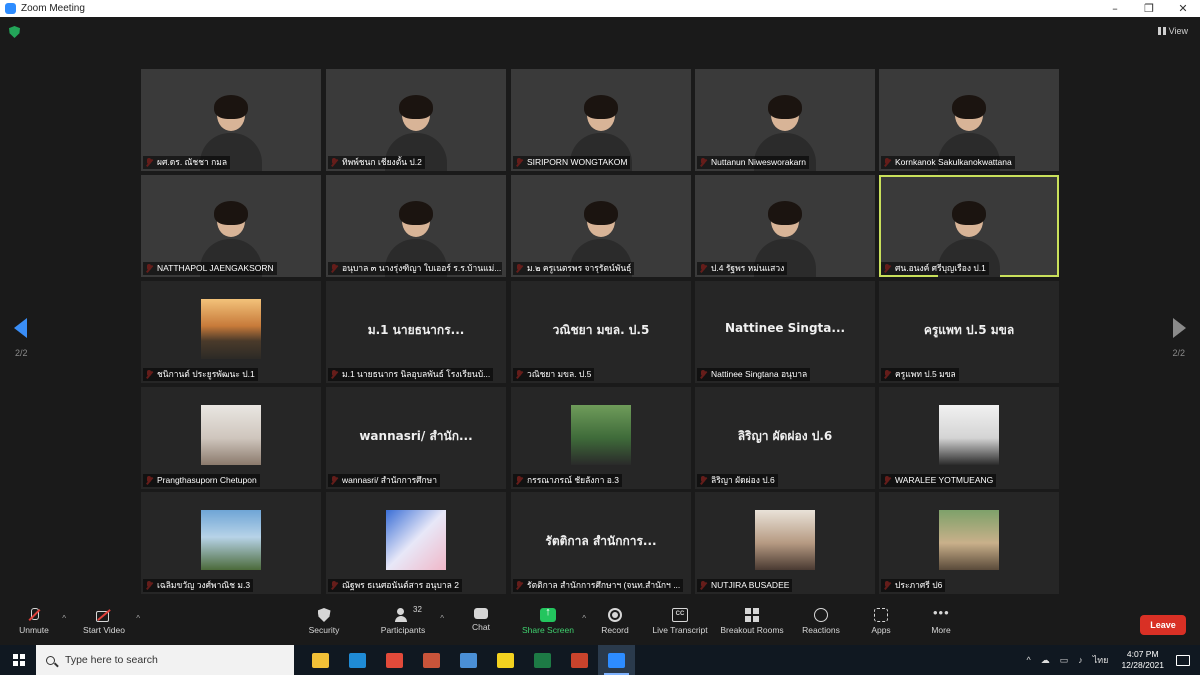 Image resolution: width=1200 pixels, height=675 pixels. I want to click on app-icon, so click(431, 660).